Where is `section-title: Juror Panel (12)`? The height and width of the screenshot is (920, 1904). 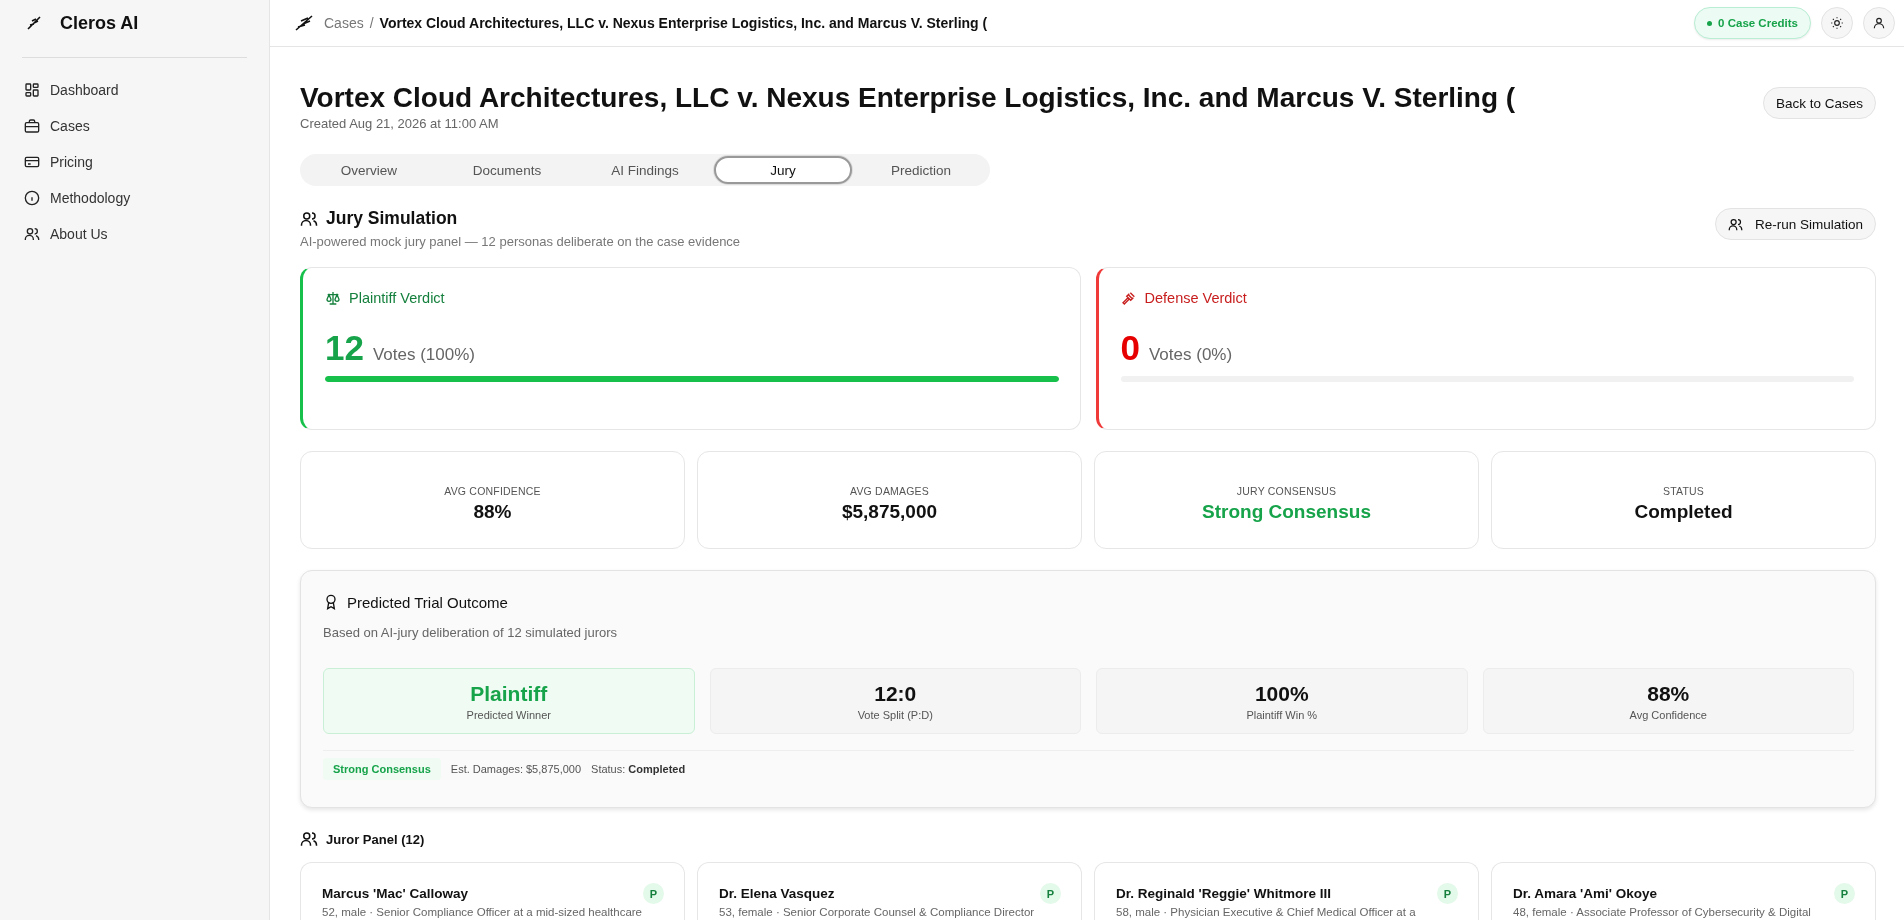
section-title: Juror Panel (12) is located at coordinates (375, 839).